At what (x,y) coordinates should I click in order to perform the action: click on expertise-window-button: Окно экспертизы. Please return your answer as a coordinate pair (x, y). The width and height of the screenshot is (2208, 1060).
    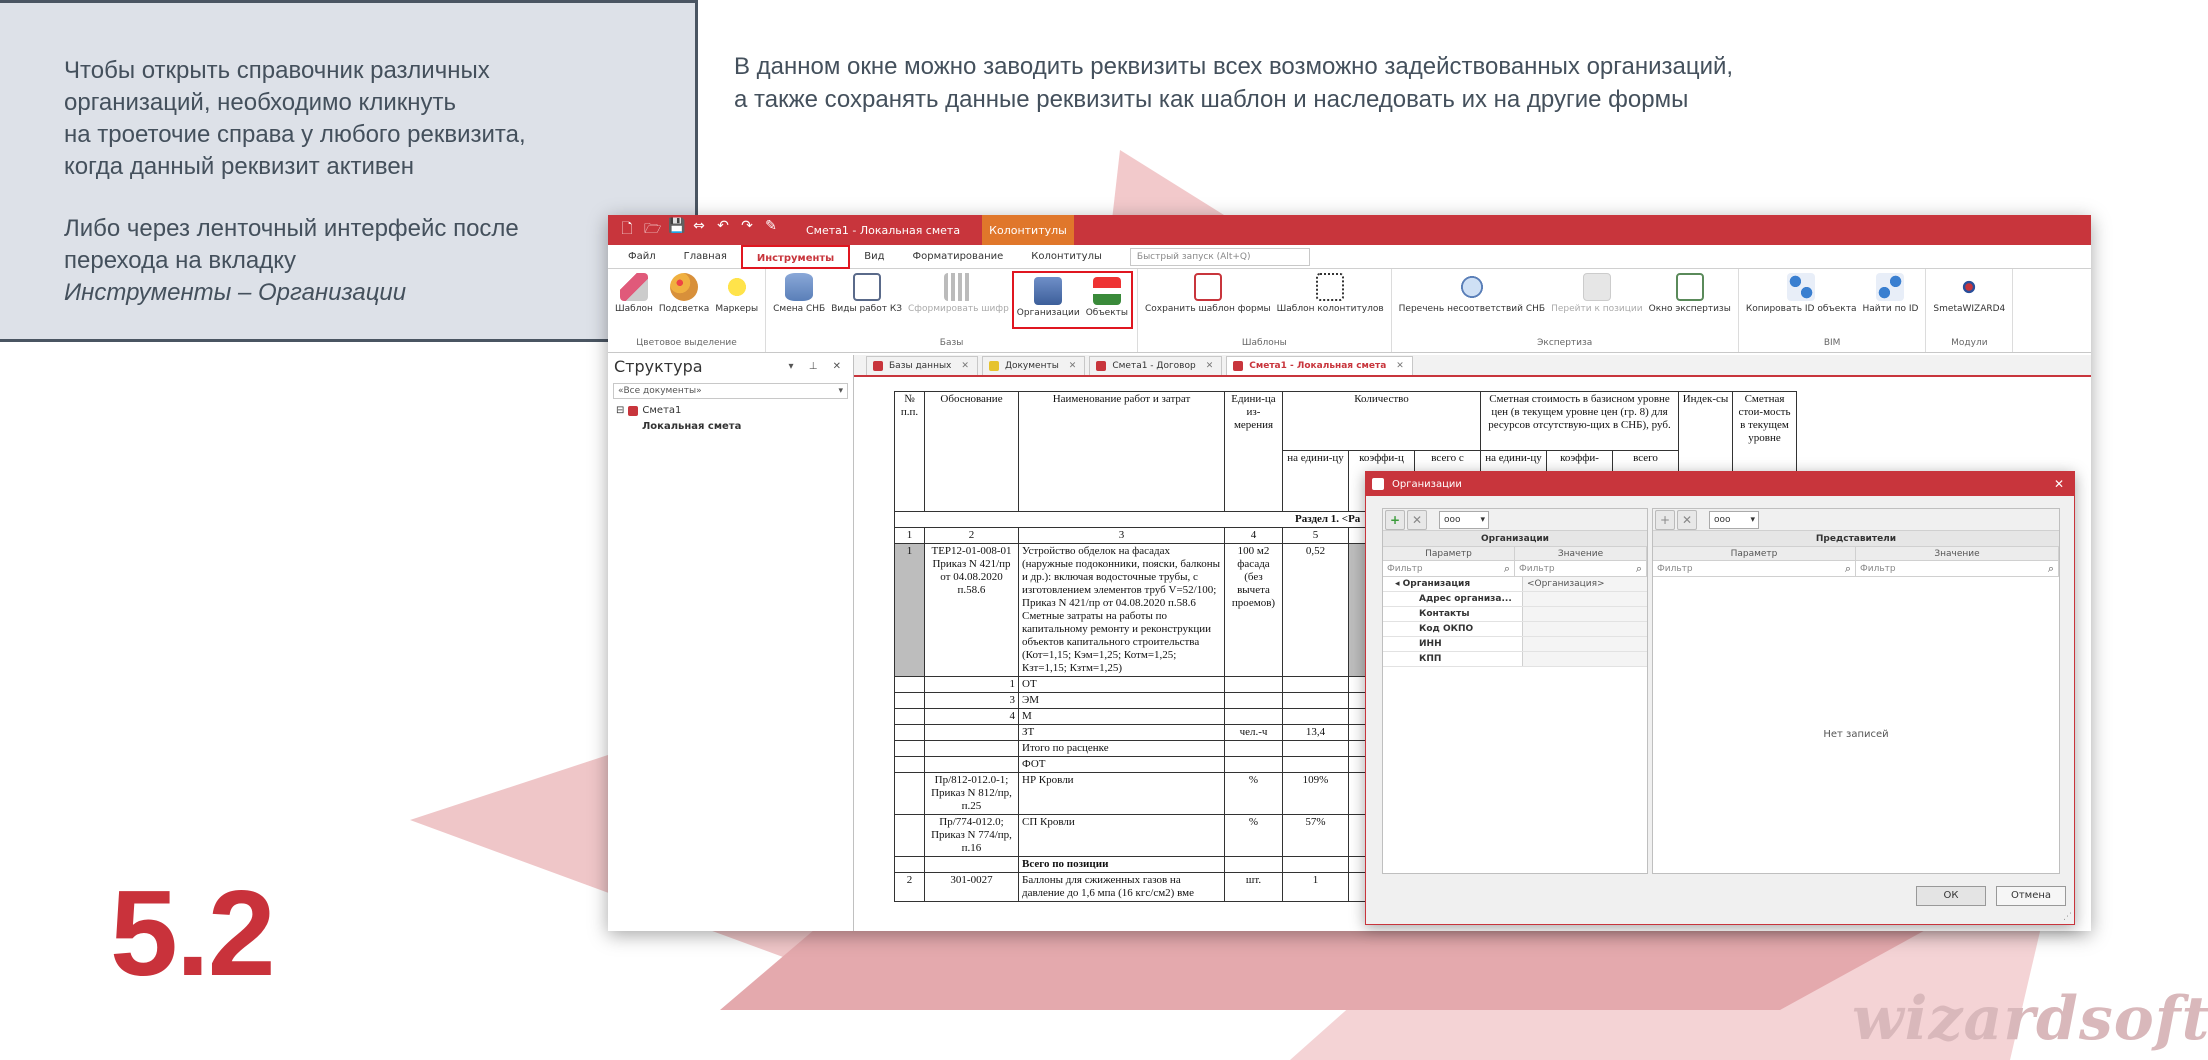
    Looking at the image, I should click on (1690, 302).